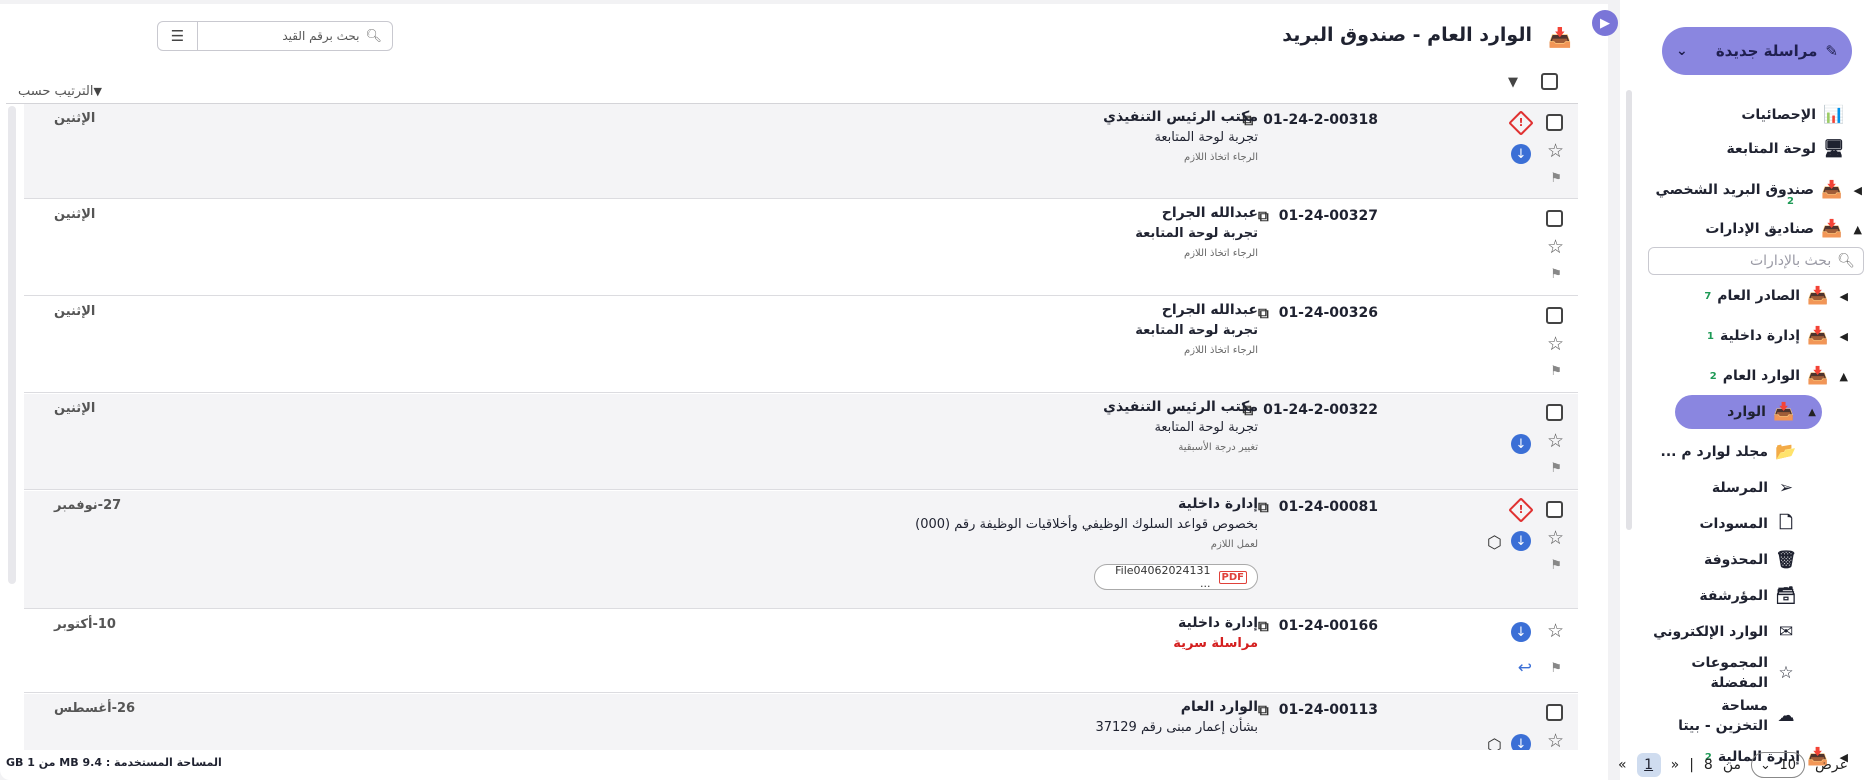 The image size is (1872, 780). Describe the element at coordinates (1328, 710) in the screenshot. I see `ref-text: 01-24-00113` at that location.